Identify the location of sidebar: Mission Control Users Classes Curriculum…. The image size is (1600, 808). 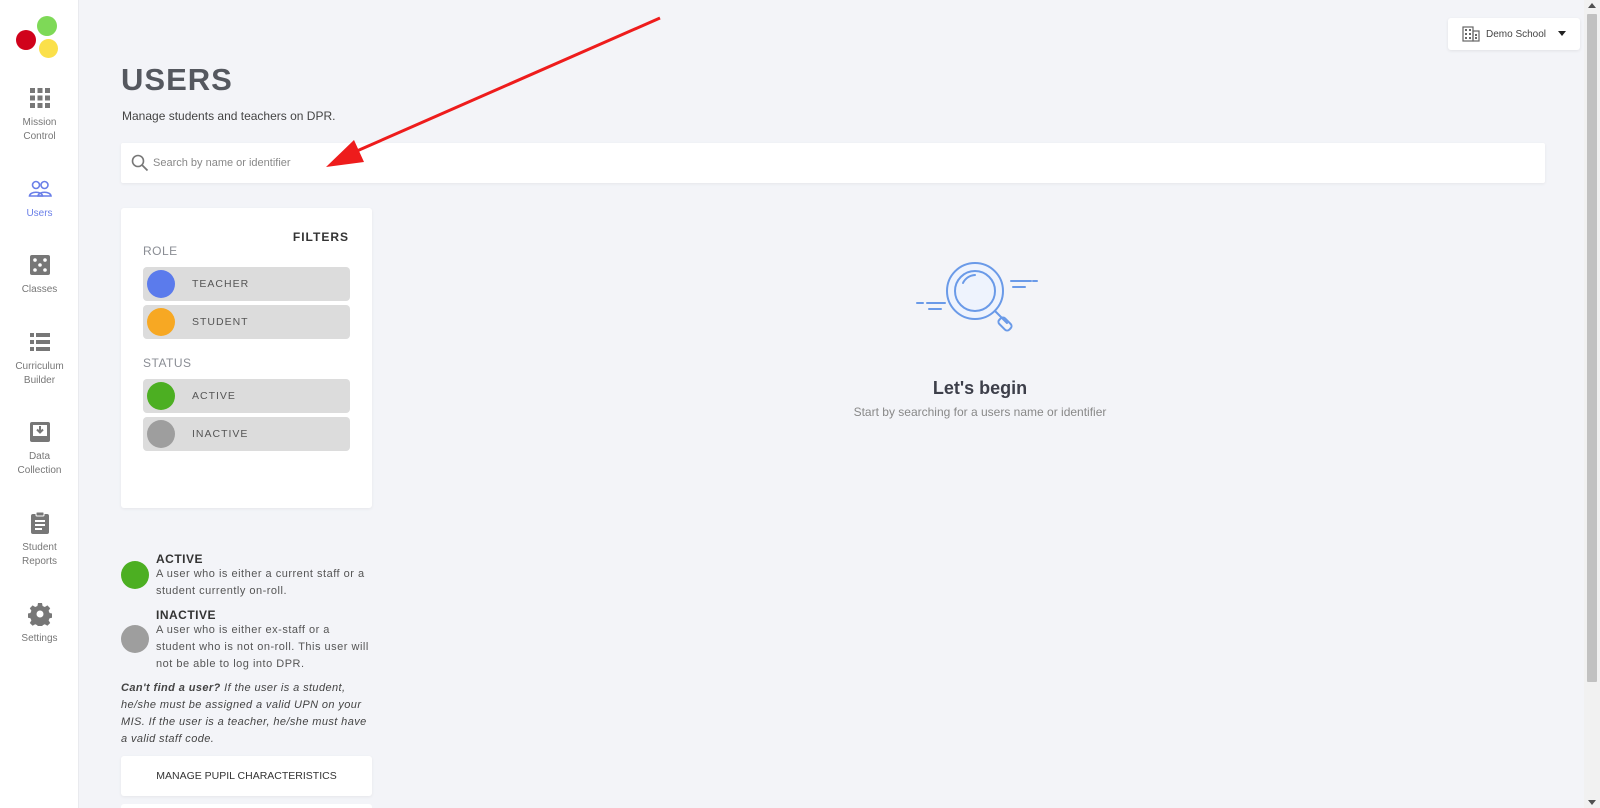
(39, 404).